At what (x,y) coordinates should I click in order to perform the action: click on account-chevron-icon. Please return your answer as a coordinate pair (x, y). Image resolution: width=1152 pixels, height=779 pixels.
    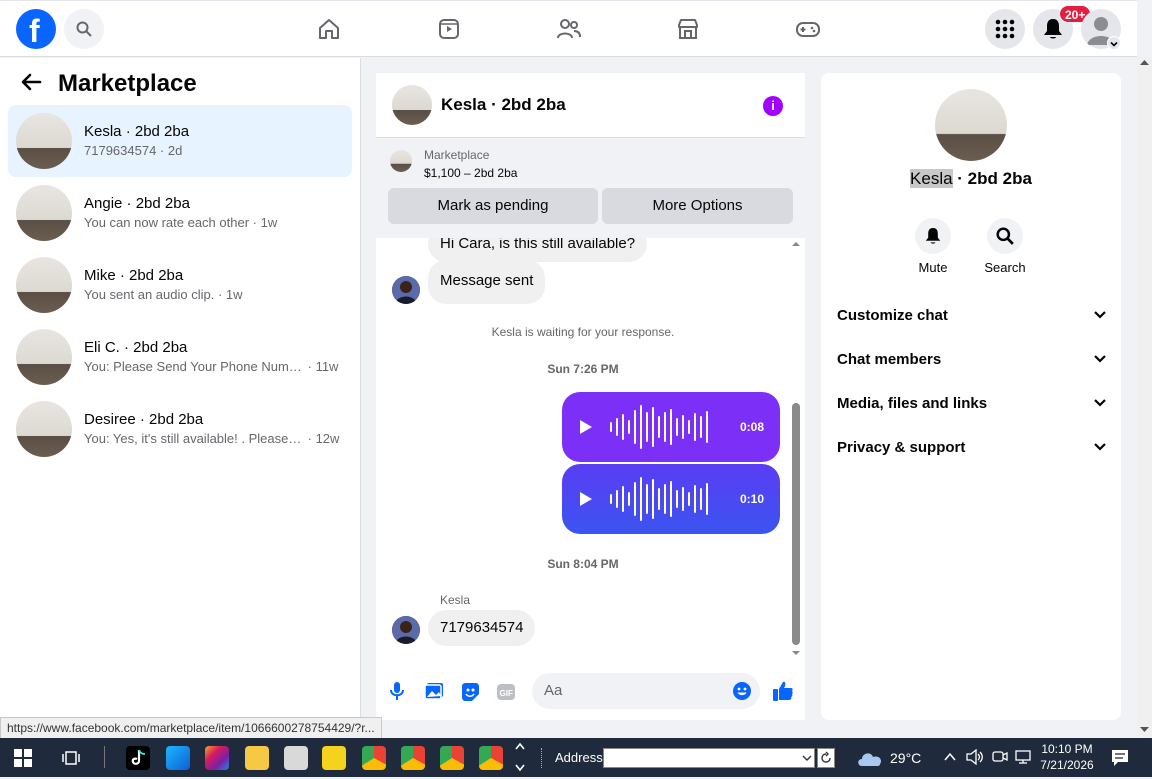
    Looking at the image, I should click on (1114, 43).